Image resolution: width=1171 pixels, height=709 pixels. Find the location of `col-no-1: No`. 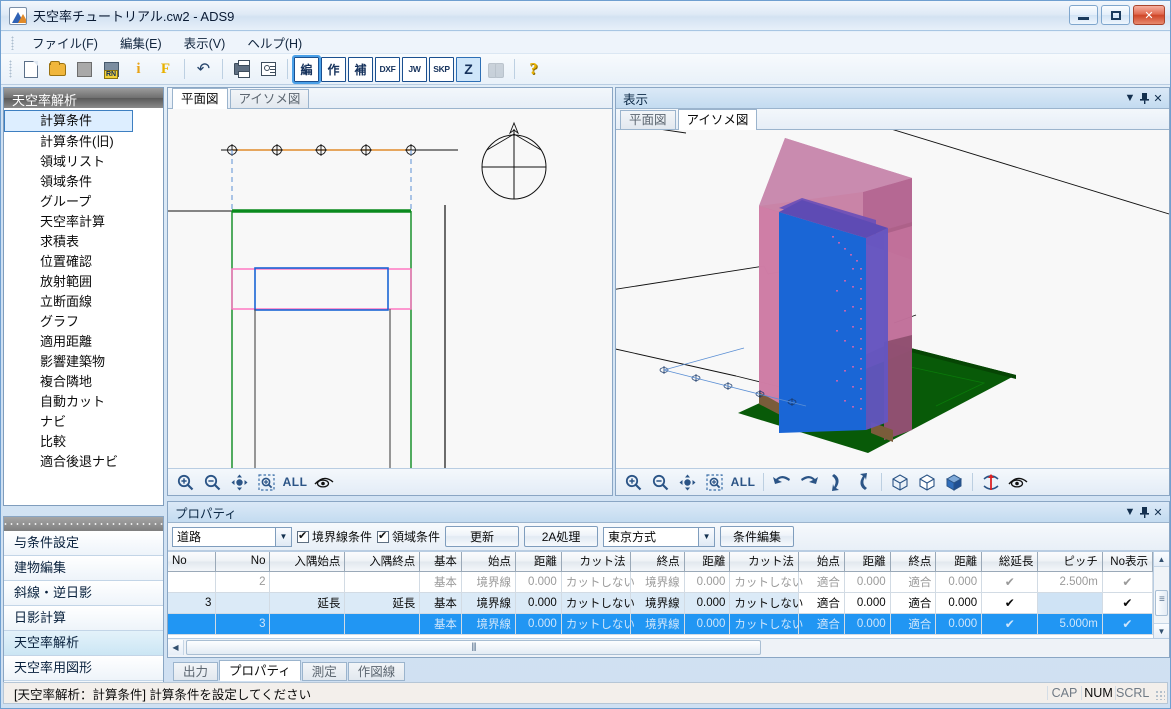

col-no-1: No is located at coordinates (192, 562).